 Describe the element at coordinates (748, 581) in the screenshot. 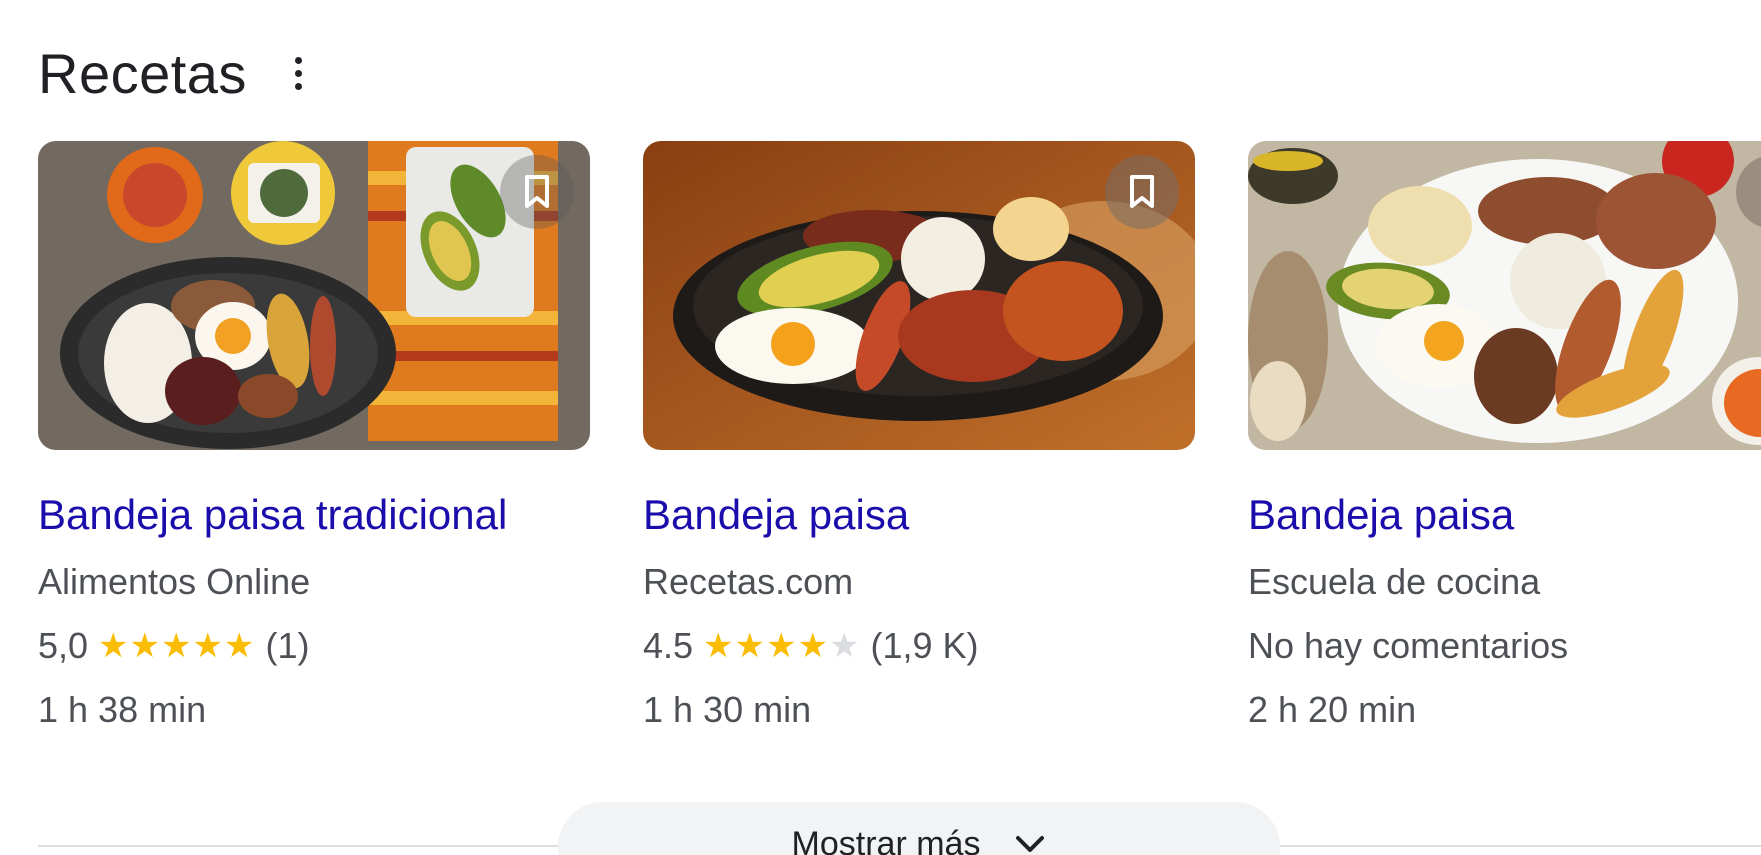

I see `recipe-source: Recetas.com` at that location.